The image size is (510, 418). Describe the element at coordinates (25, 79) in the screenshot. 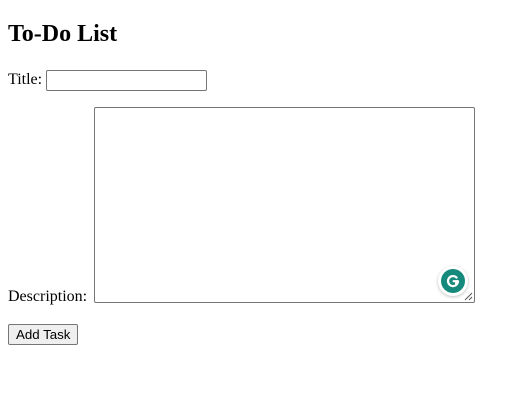

I see `title-label: Title:` at that location.